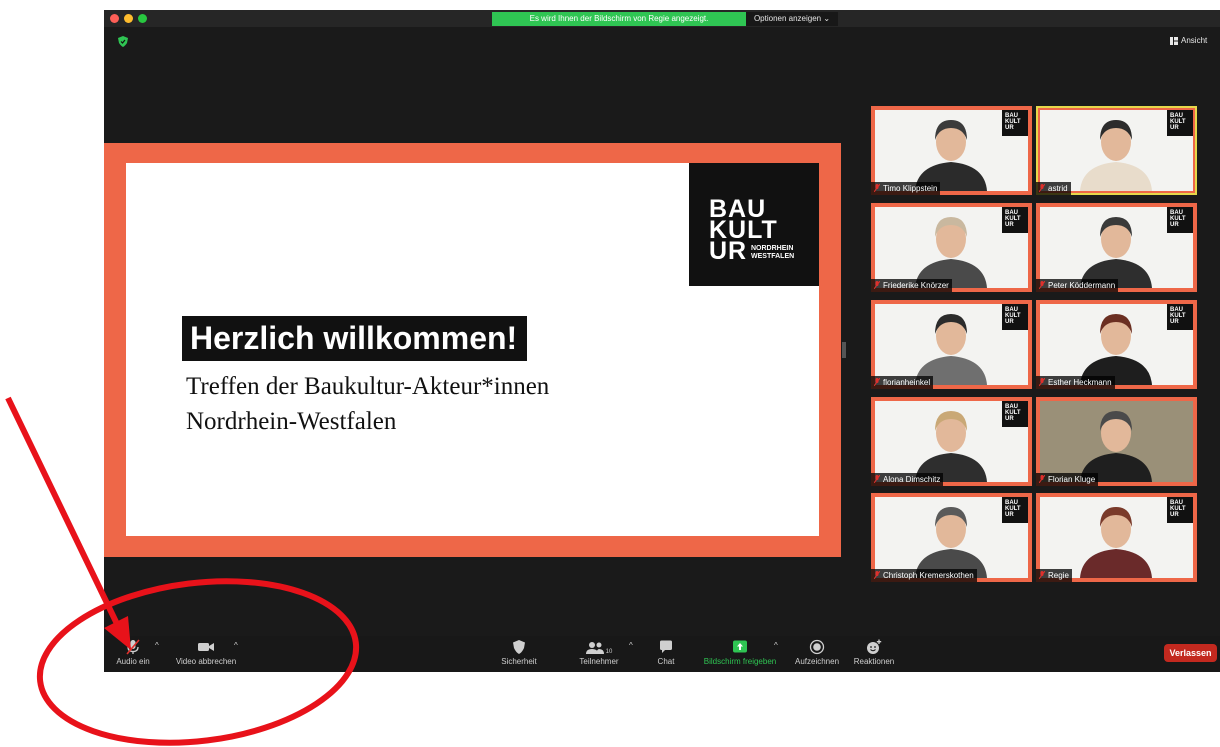 The image size is (1220, 747). What do you see at coordinates (951, 150) in the screenshot?
I see `participant-tile: BAU KULT UR Timo Klippstein` at bounding box center [951, 150].